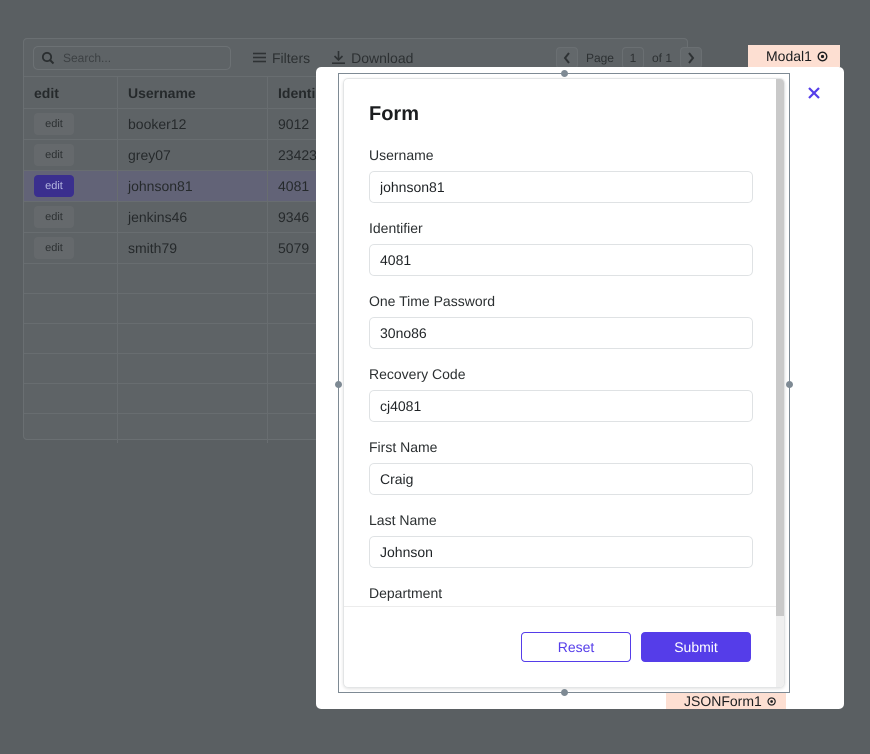 The image size is (870, 754). Describe the element at coordinates (561, 552) in the screenshot. I see `input-field: Johnson` at that location.